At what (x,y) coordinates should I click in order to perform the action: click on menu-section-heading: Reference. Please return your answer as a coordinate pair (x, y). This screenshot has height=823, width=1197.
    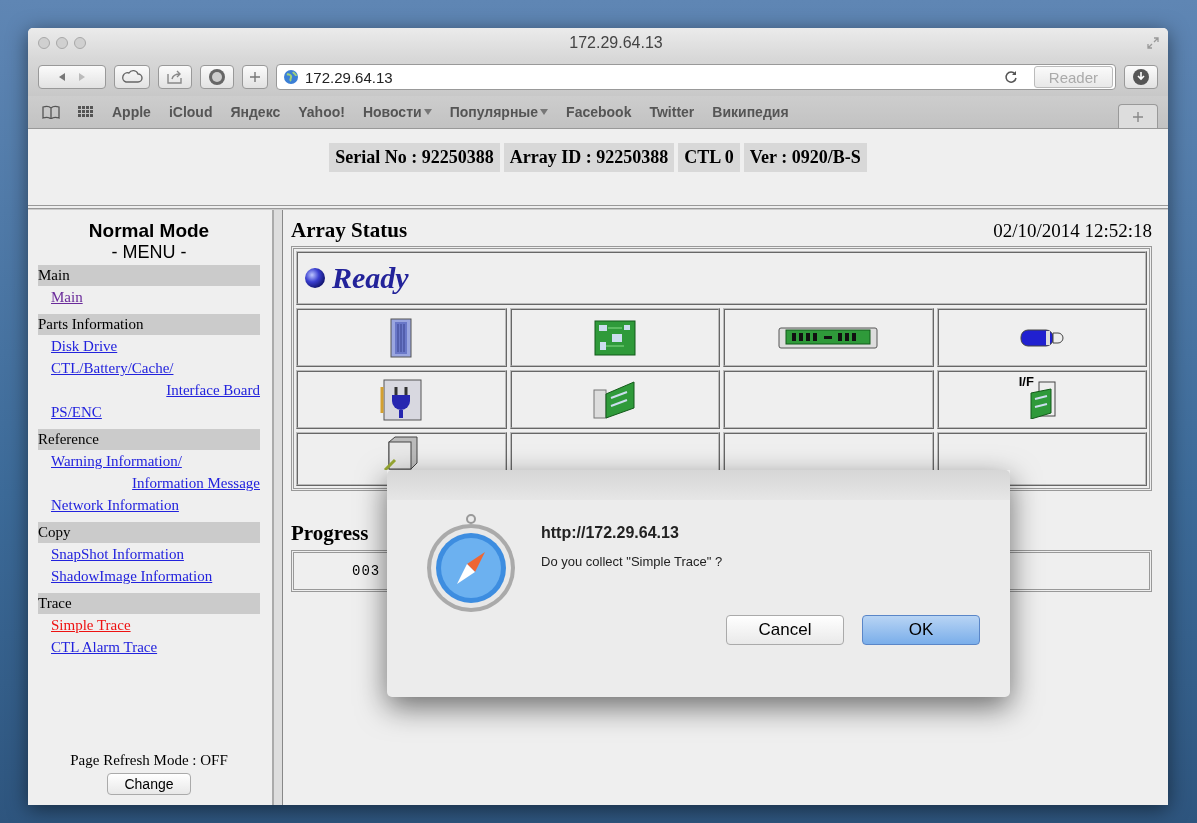
    Looking at the image, I should click on (149, 439).